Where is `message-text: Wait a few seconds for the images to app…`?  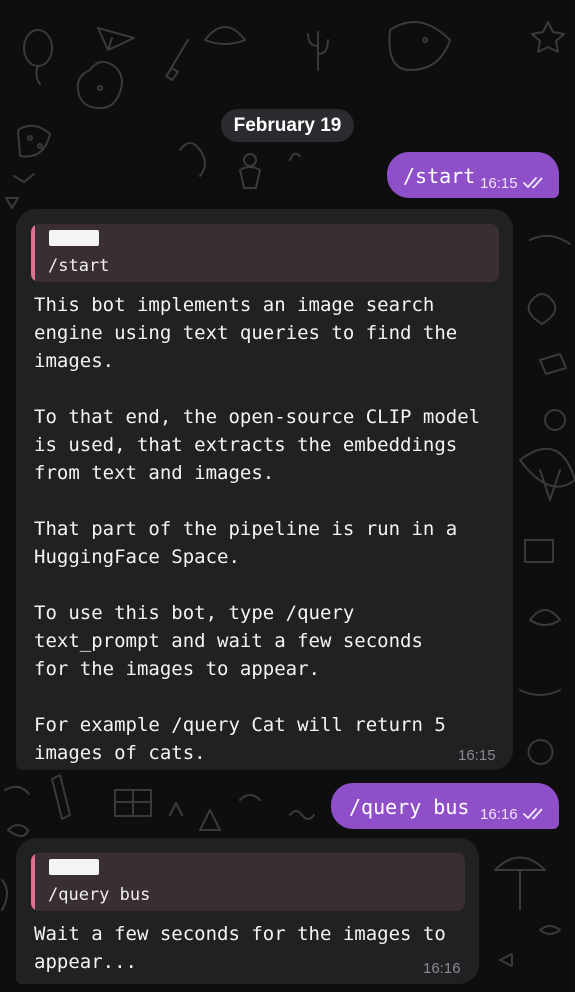 message-text: Wait a few seconds for the images to app… is located at coordinates (240, 948).